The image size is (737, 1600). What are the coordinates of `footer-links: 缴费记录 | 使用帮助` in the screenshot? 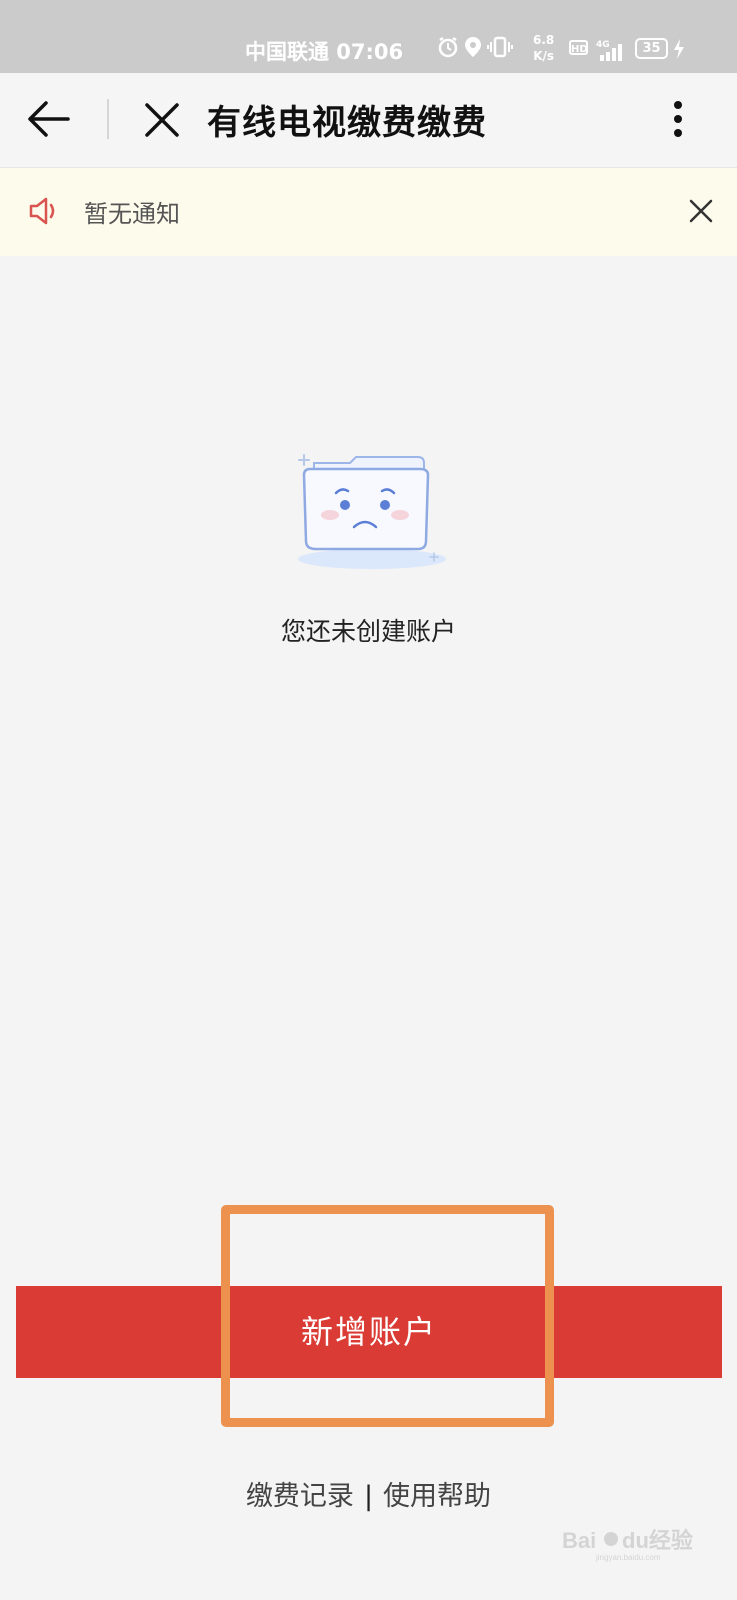 It's located at (368, 1493).